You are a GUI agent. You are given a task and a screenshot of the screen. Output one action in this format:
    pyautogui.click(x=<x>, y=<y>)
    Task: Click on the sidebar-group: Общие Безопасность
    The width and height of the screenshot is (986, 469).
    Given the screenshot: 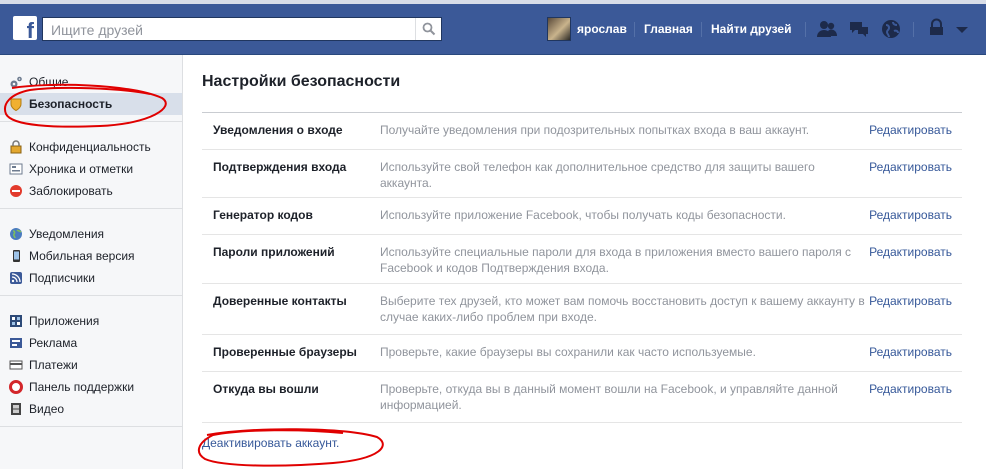 What is the action you would take?
    pyautogui.click(x=91, y=88)
    